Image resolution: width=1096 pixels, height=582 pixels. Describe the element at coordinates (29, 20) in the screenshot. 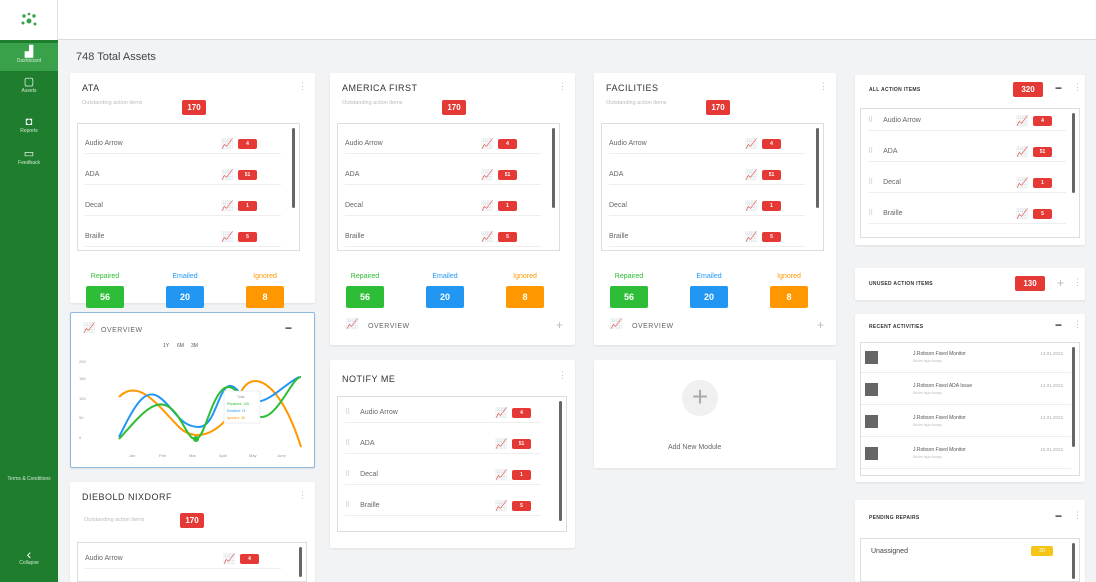

I see `app-logo` at that location.